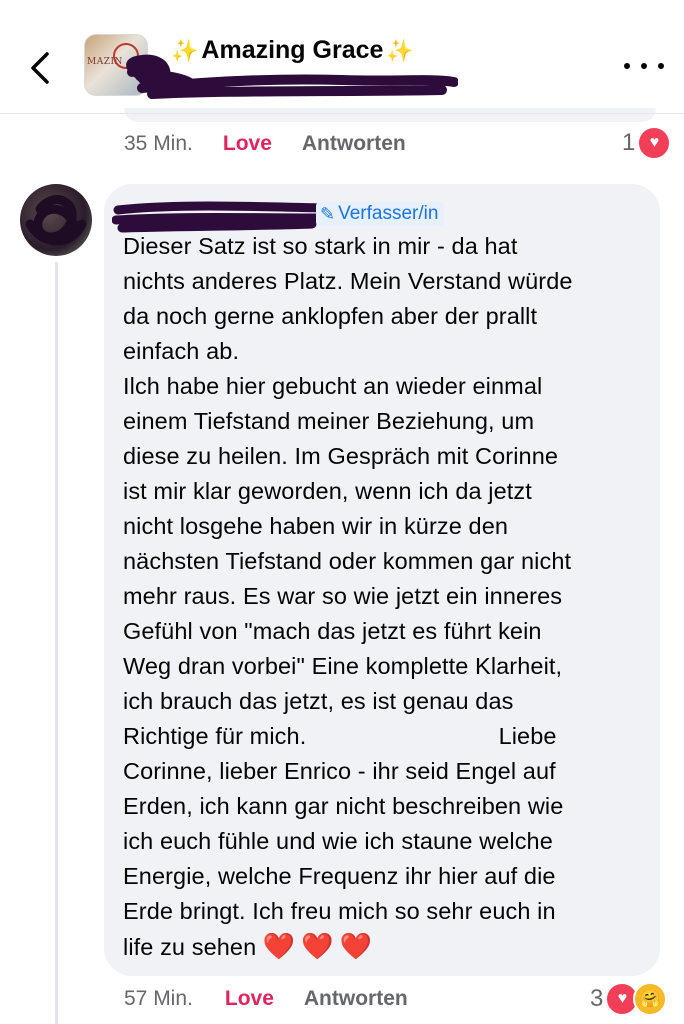  I want to click on love-reaction-icon: ♥, so click(654, 143).